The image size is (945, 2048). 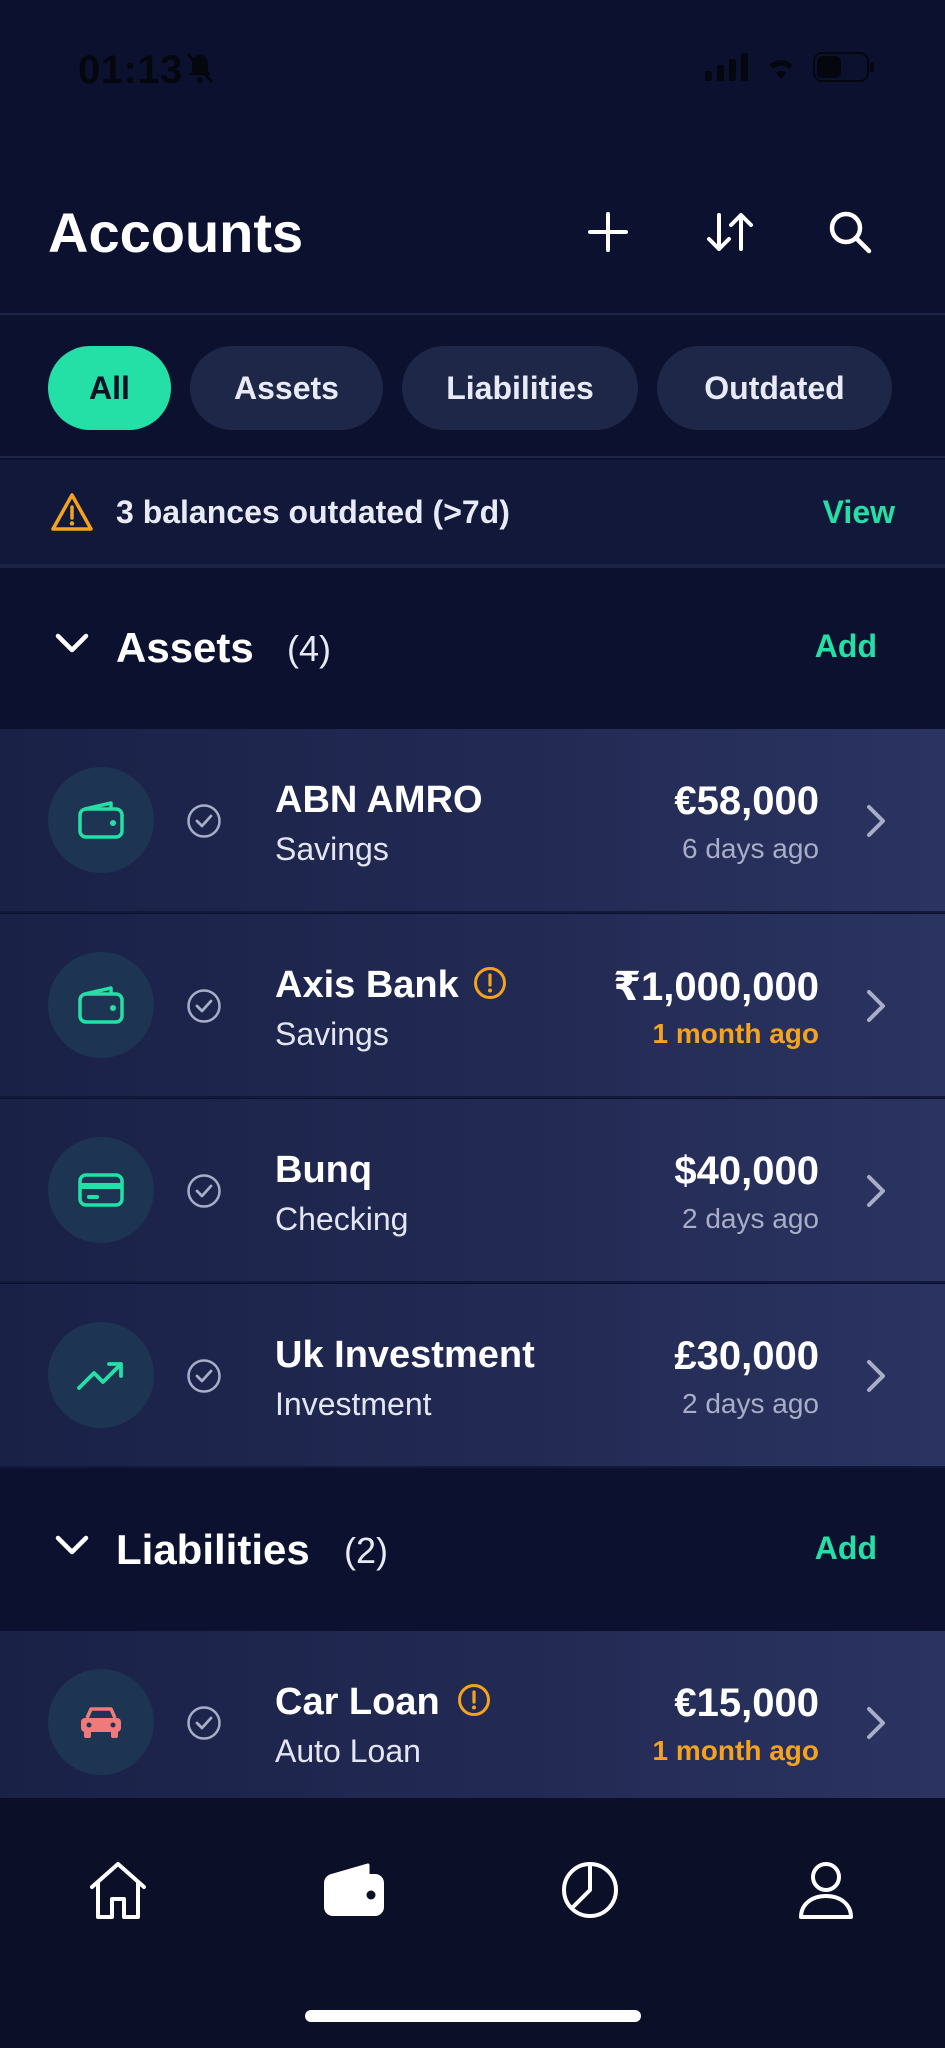 What do you see at coordinates (472, 650) in the screenshot?
I see `assets-section-header: Assets (4) Add` at bounding box center [472, 650].